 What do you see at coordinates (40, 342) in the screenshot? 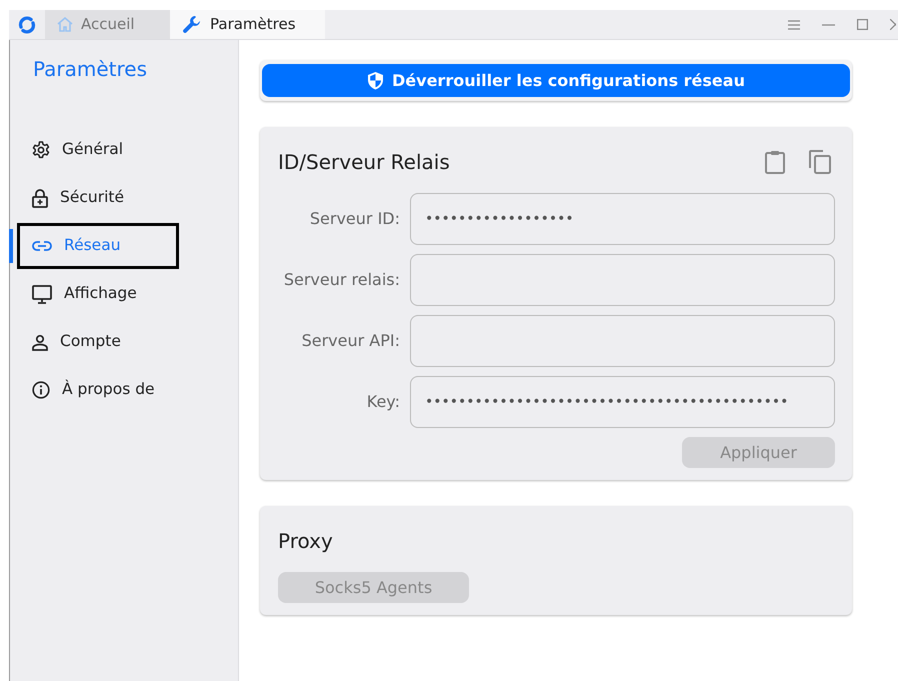
I see `person-icon` at bounding box center [40, 342].